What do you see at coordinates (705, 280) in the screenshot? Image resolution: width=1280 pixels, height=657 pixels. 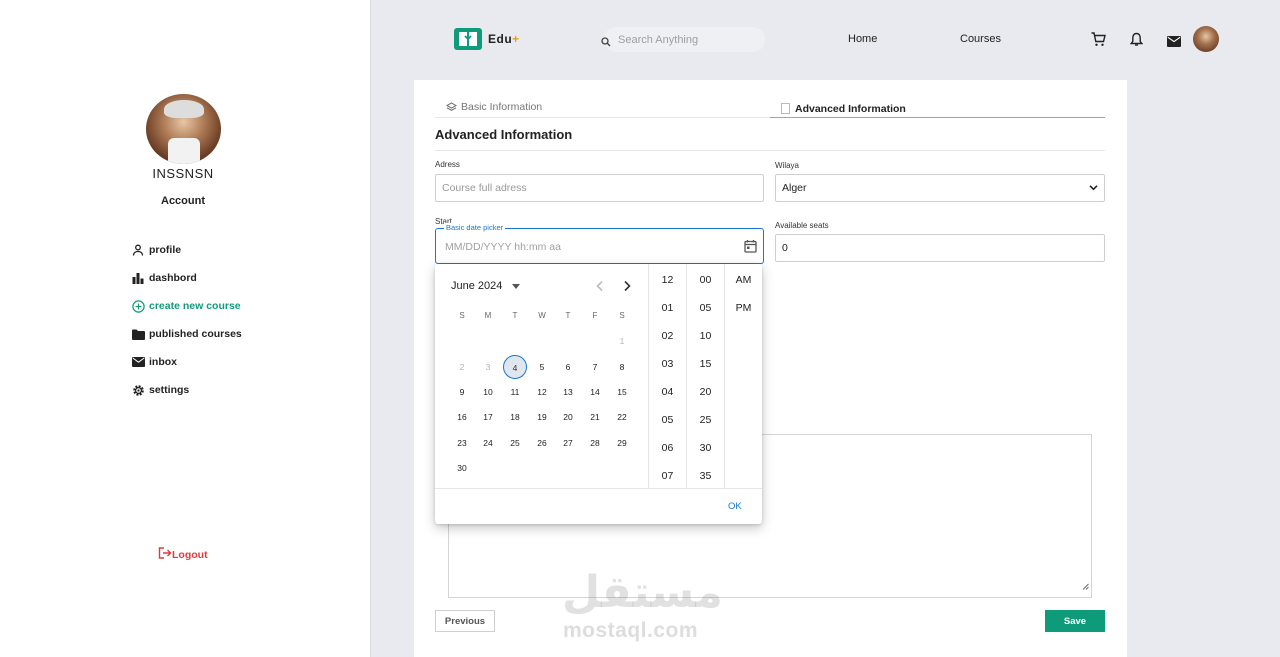 I see `minute-option: 00` at bounding box center [705, 280].